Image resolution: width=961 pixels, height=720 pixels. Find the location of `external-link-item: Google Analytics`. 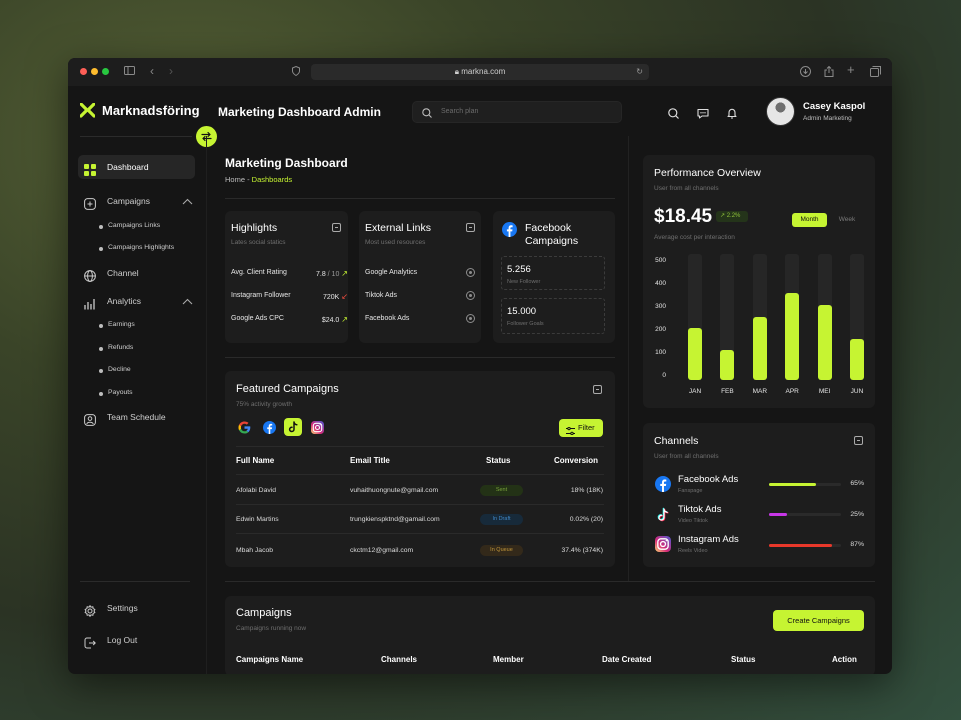

external-link-item: Google Analytics is located at coordinates (391, 272).